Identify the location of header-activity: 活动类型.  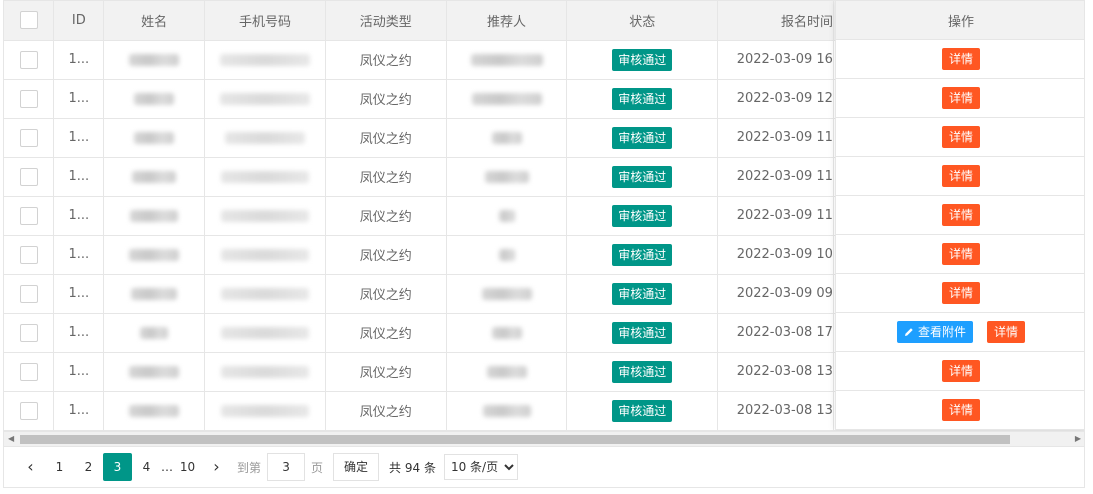
(386, 21).